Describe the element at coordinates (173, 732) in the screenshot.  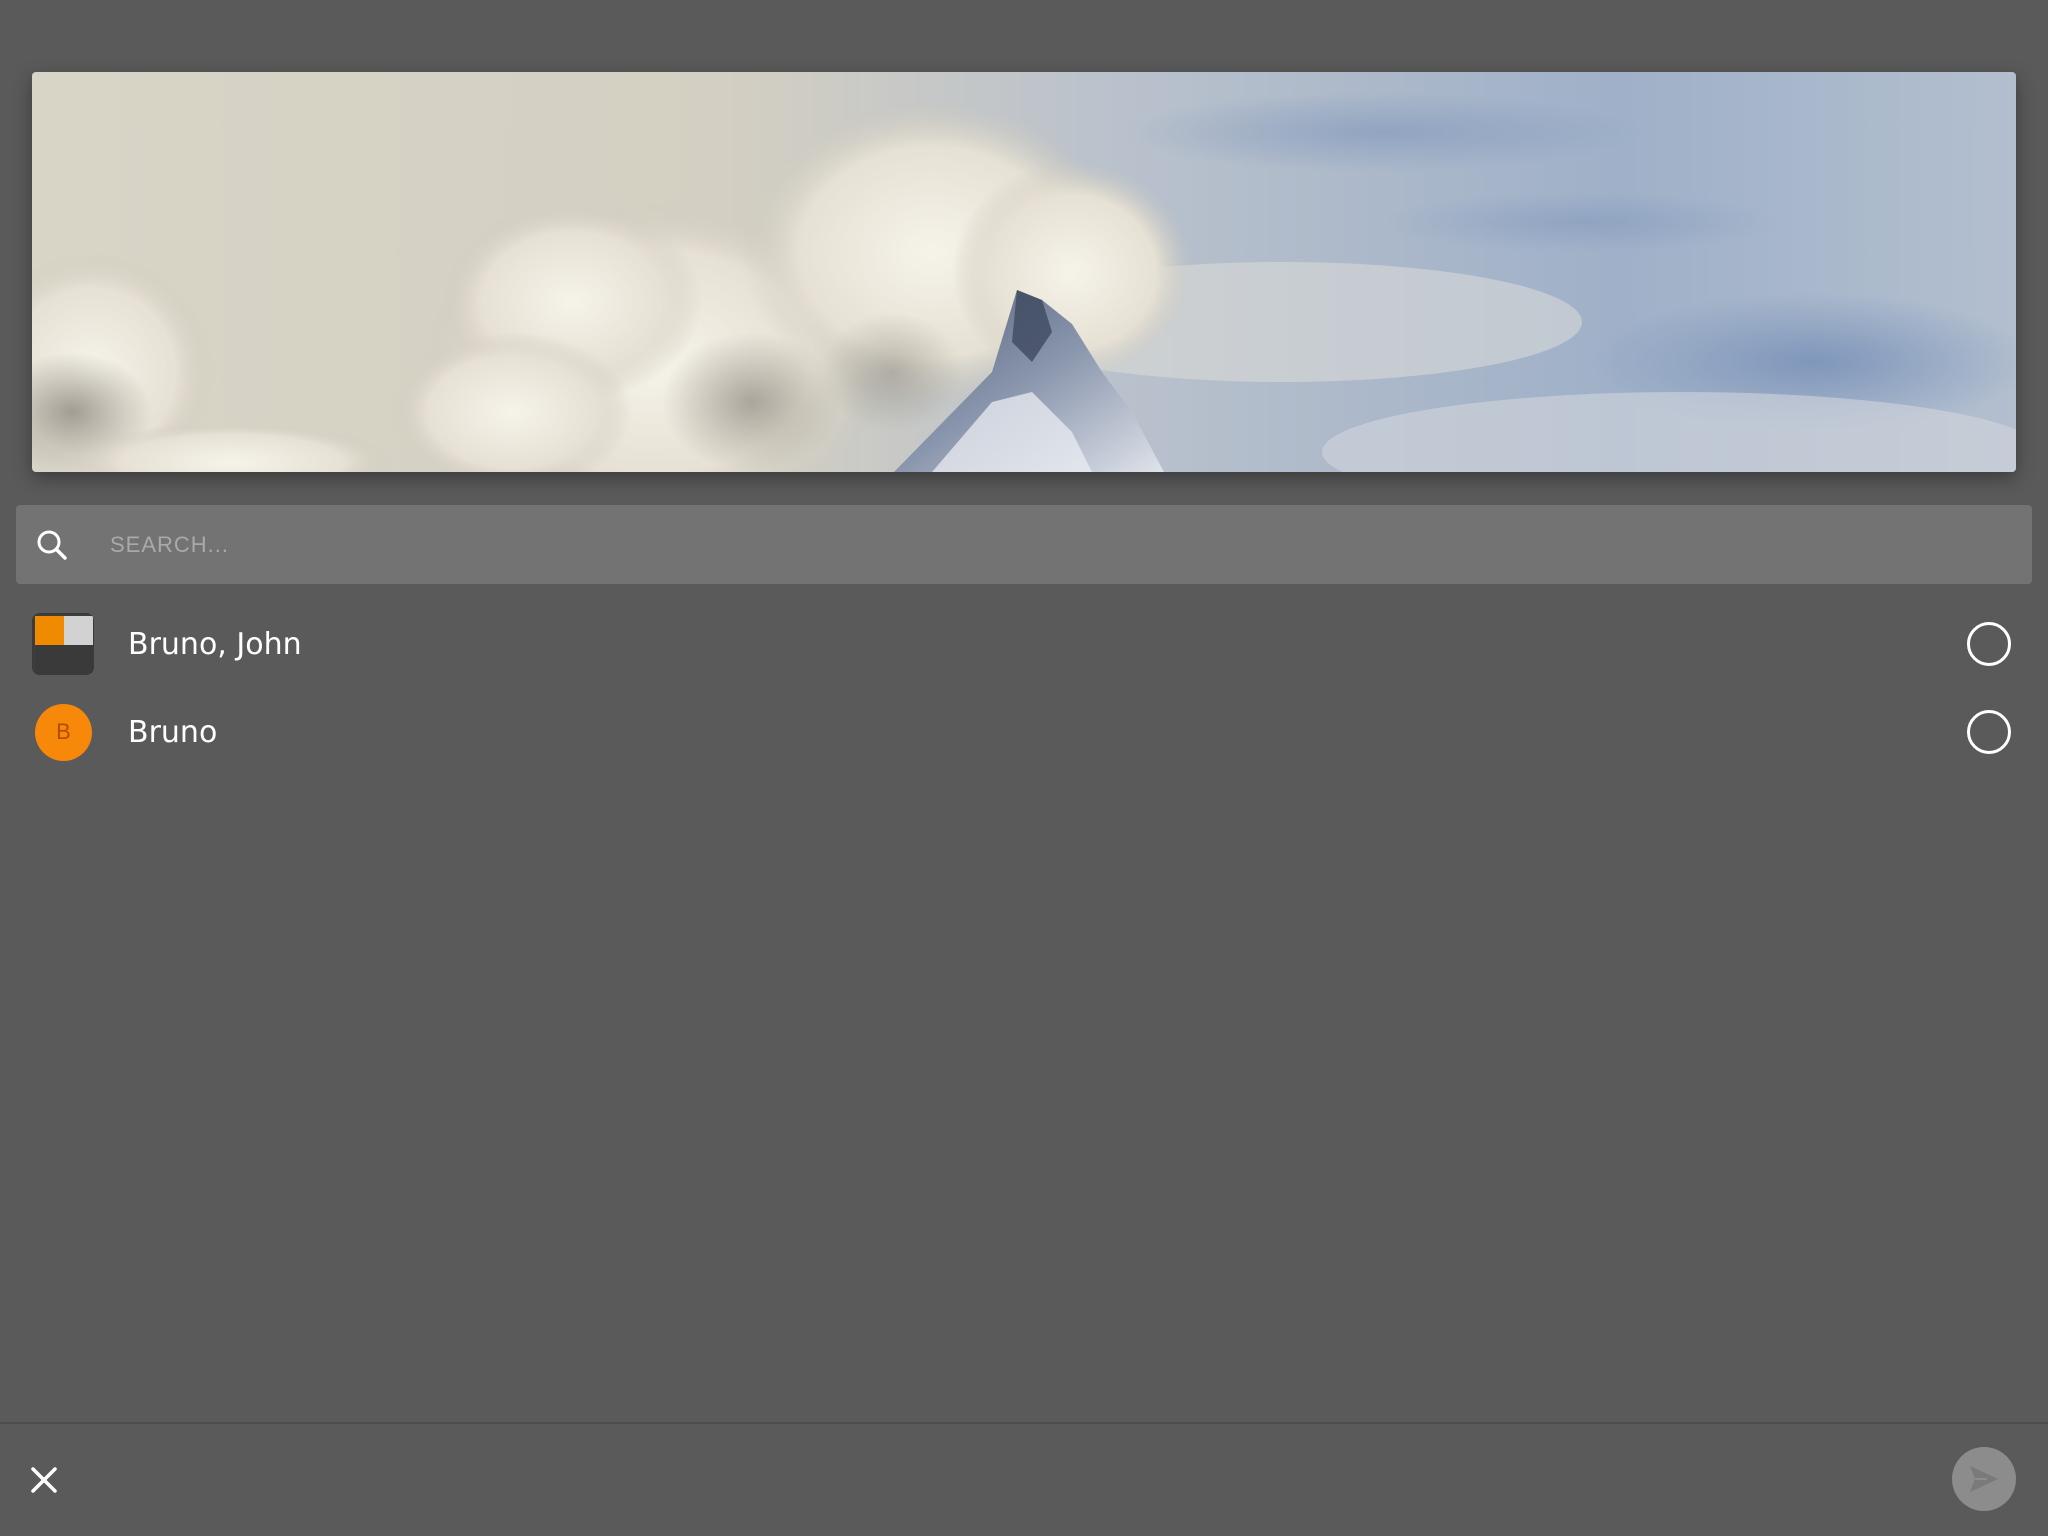
I see `contact-name: Bruno` at that location.